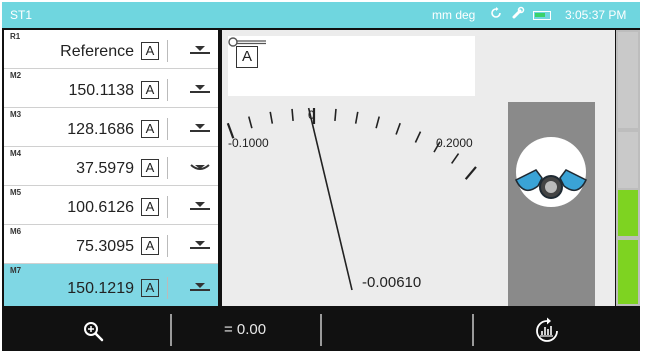 This screenshot has height=355, width=648. Describe the element at coordinates (454, 143) in the screenshot. I see `dial-max-label: 0.2000` at that location.